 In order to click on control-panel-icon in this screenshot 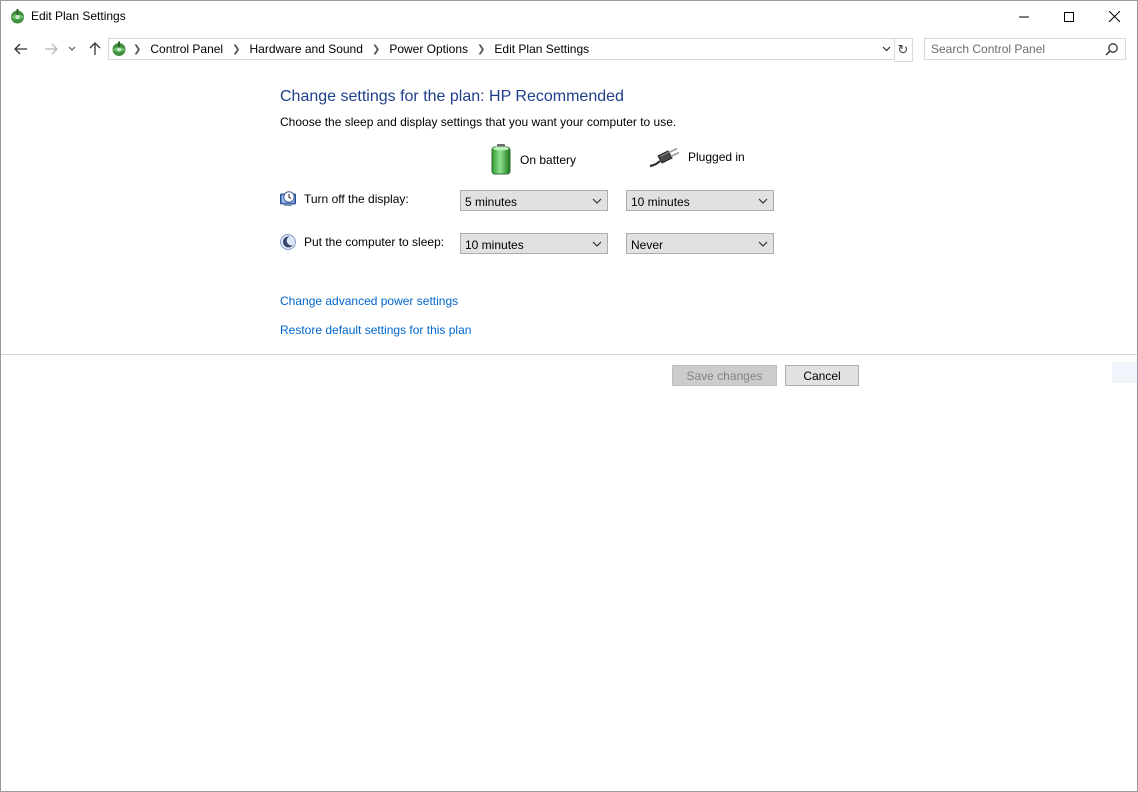, I will do `click(119, 48)`.